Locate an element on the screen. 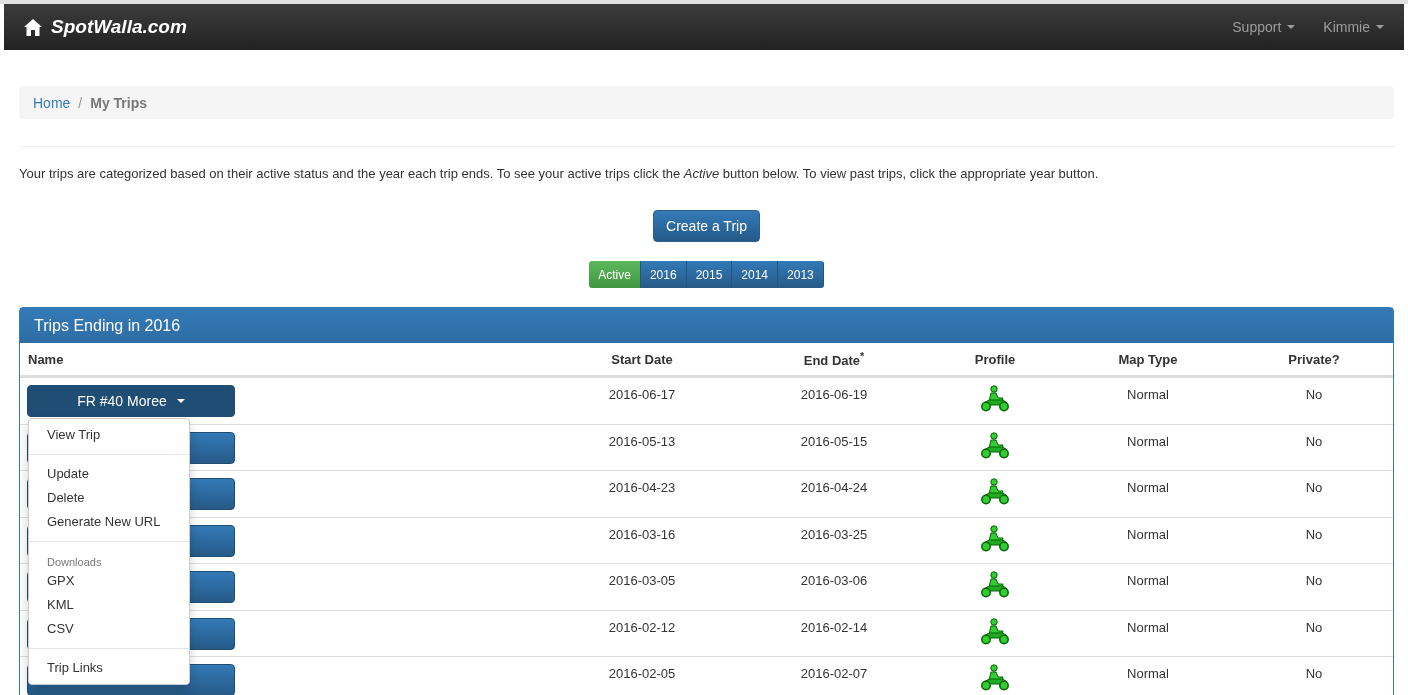  table-cell-text: 2016-03-16 is located at coordinates (642, 533).